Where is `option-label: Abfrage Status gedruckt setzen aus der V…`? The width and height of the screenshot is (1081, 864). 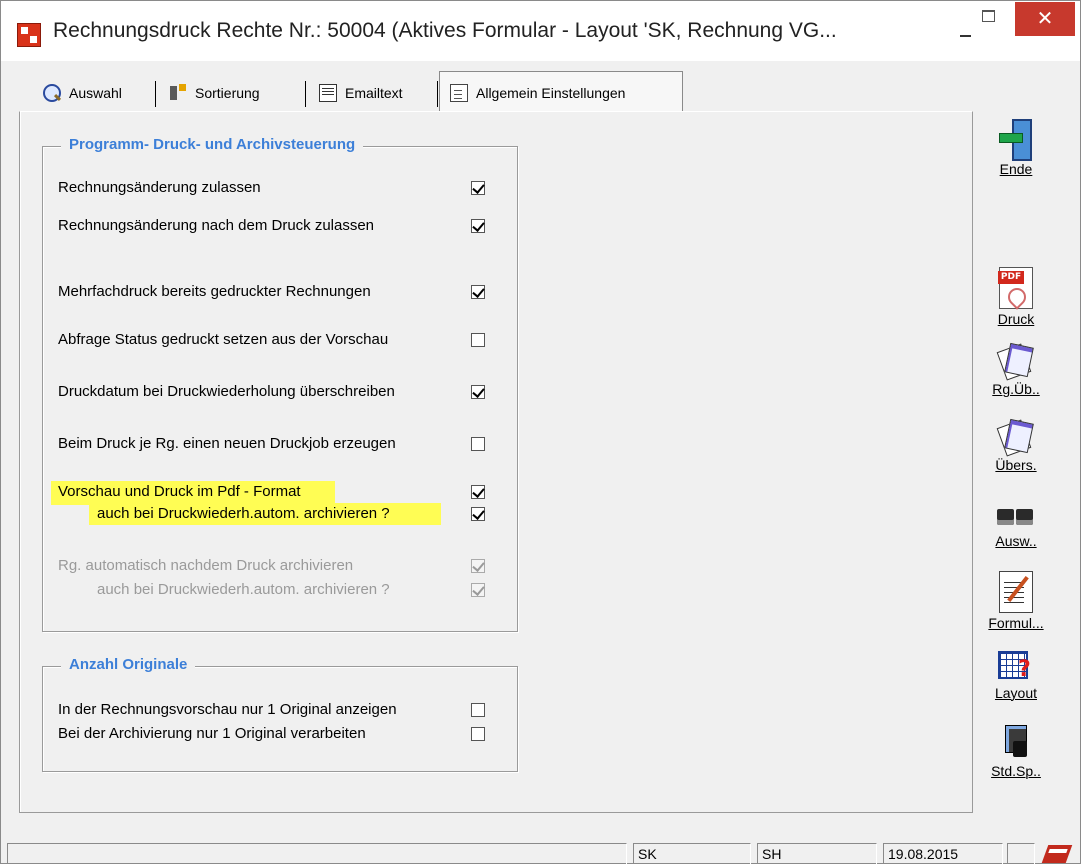 option-label: Abfrage Status gedruckt setzen aus der V… is located at coordinates (223, 339).